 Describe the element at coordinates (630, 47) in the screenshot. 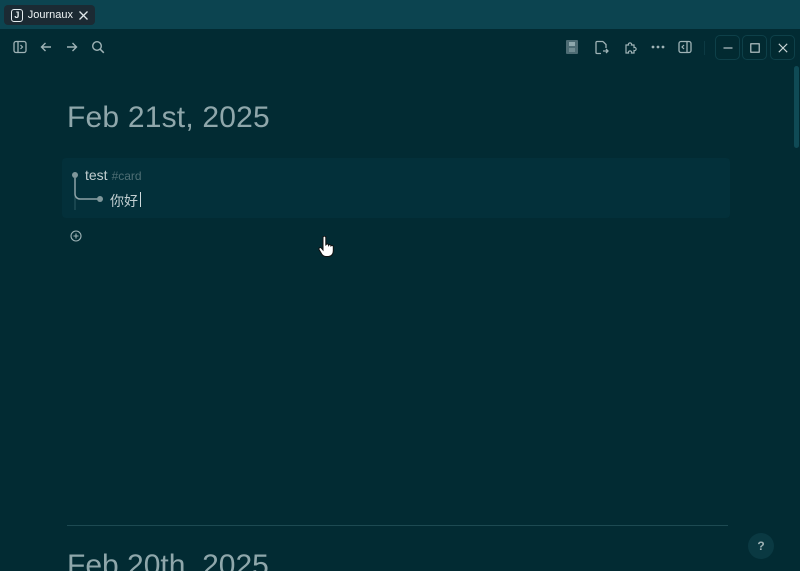

I see `plugins-icon` at that location.